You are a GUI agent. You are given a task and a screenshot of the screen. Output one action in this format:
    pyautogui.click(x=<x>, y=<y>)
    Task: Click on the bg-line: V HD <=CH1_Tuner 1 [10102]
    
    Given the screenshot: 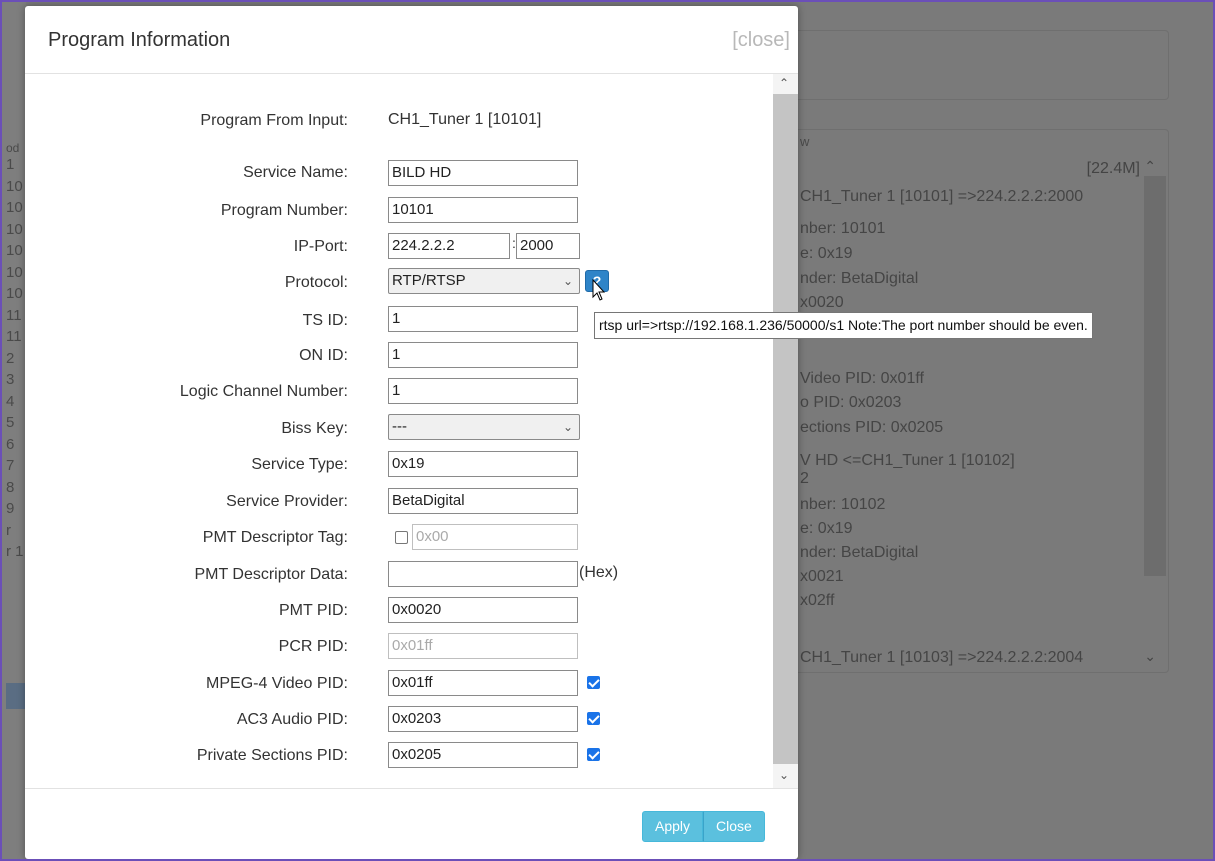 What is the action you would take?
    pyautogui.click(x=907, y=460)
    